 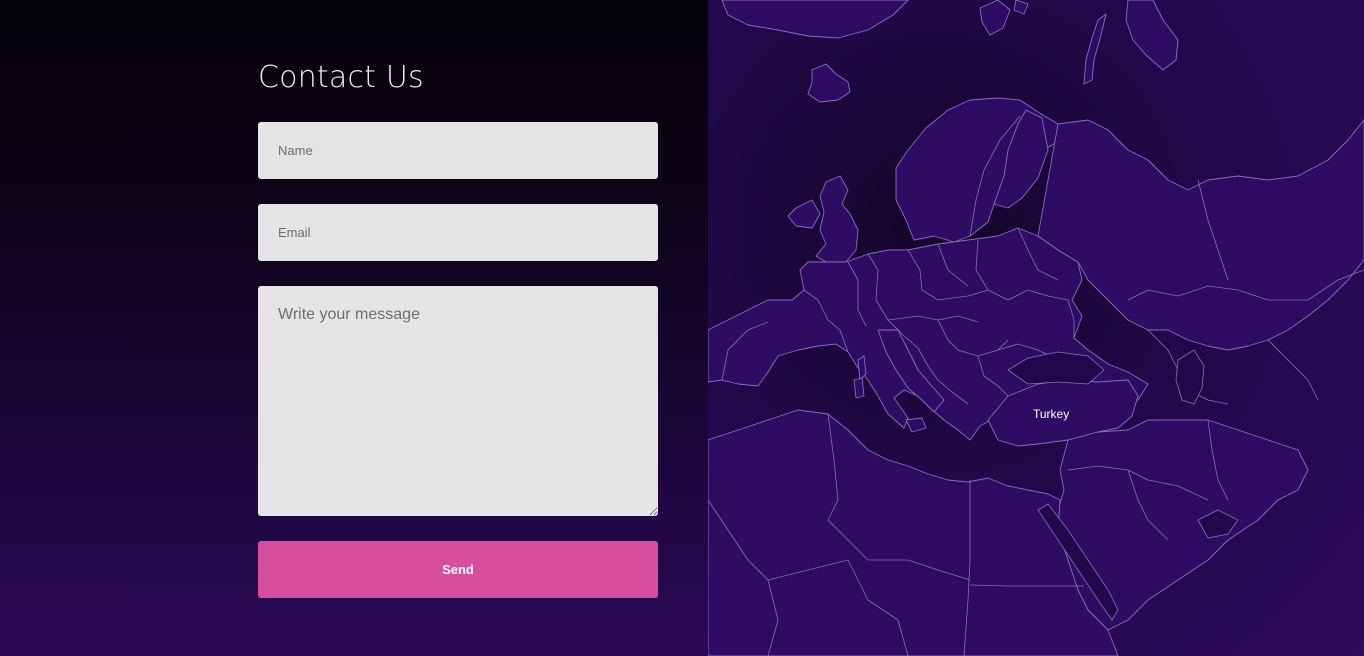 What do you see at coordinates (1293, 370) in the screenshot?
I see `country-border` at bounding box center [1293, 370].